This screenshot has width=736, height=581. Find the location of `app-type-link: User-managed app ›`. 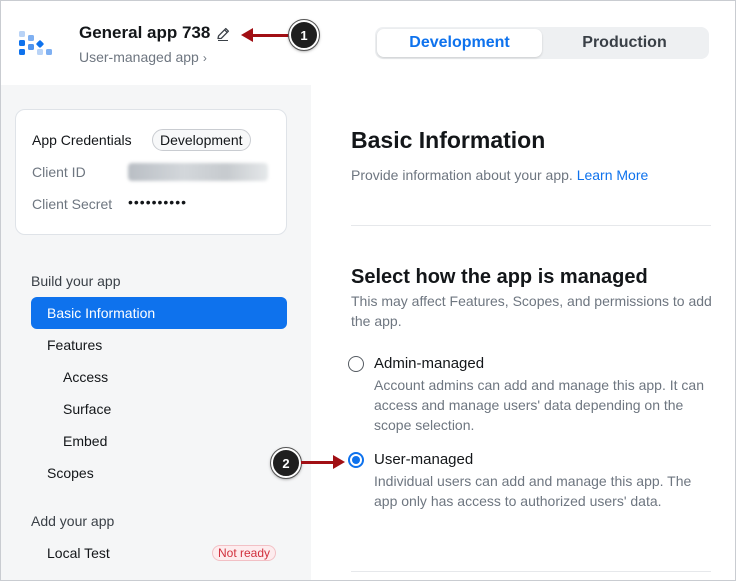

app-type-link: User-managed app › is located at coordinates (143, 57).